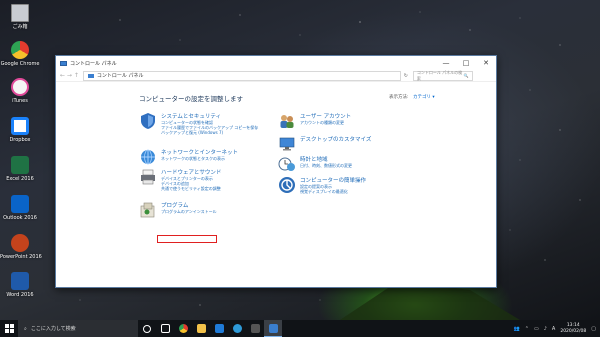  What do you see at coordinates (286, 164) in the screenshot?
I see `clock-region-icon` at bounding box center [286, 164].